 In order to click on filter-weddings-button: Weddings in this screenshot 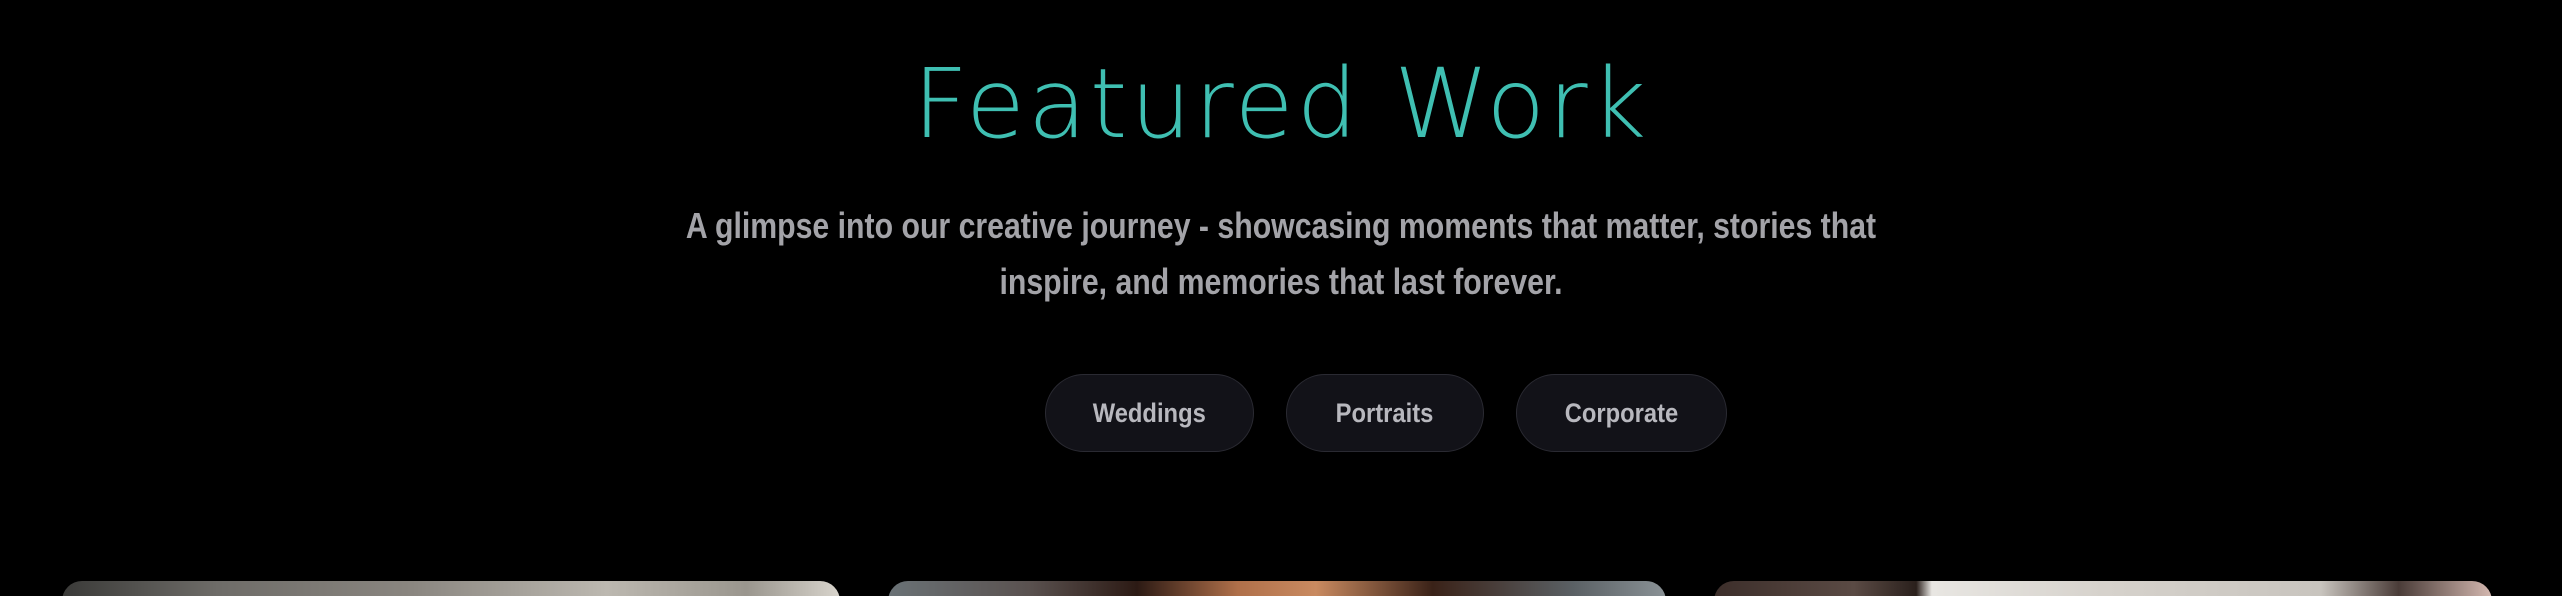, I will do `click(1149, 413)`.